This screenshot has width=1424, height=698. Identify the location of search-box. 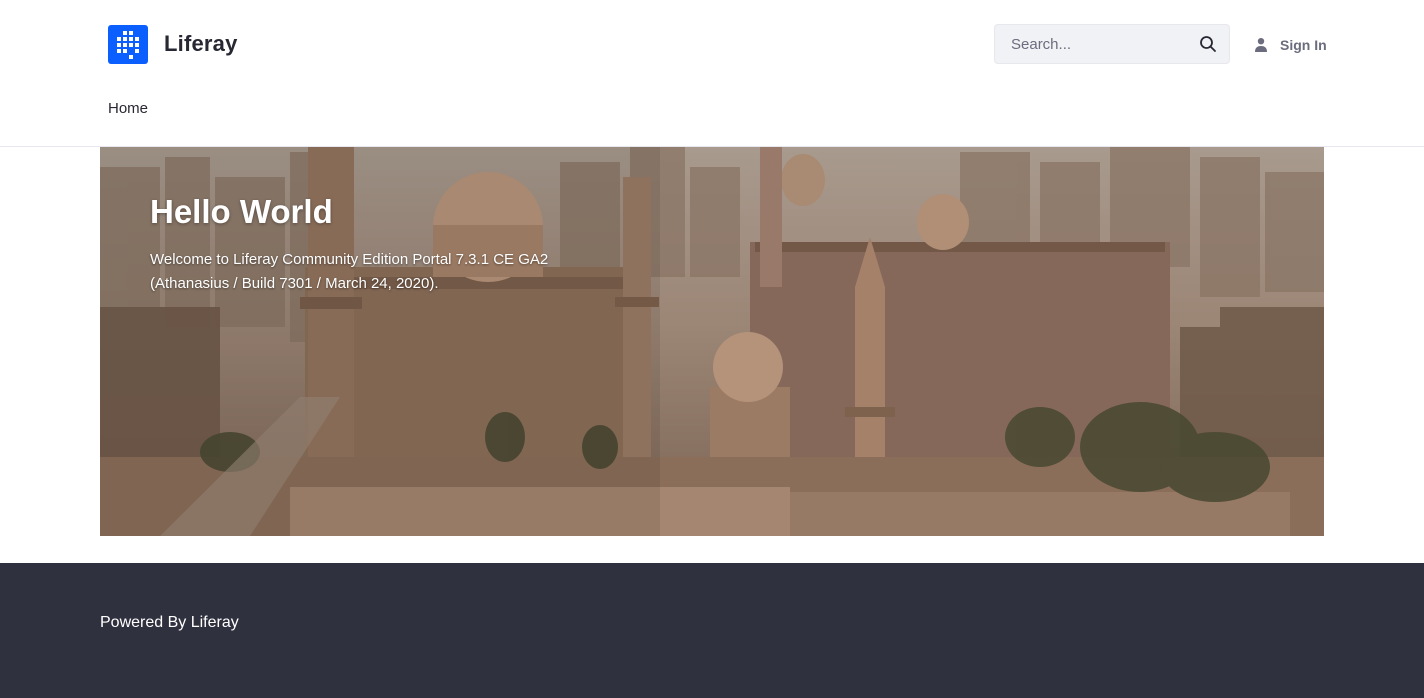
(1112, 44).